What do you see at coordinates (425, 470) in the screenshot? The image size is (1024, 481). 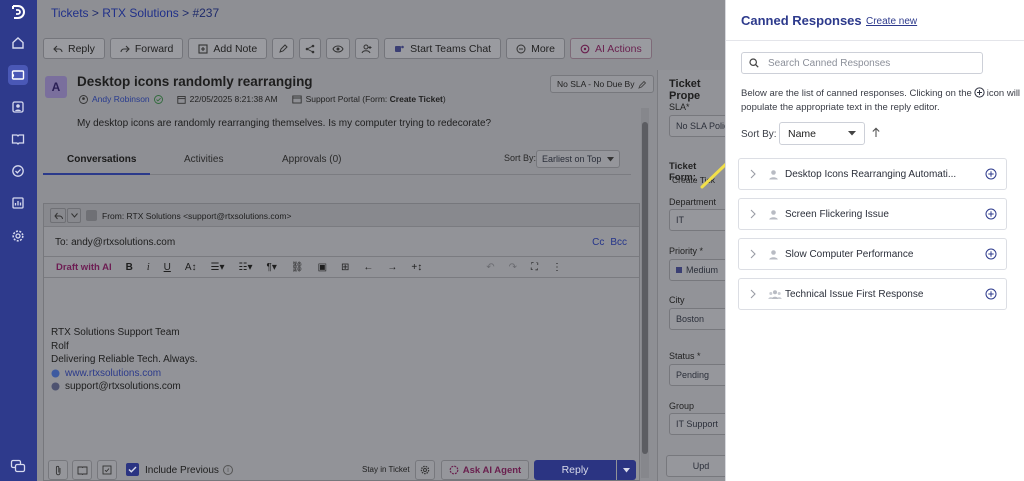 I see `stay-in-ticket-settings` at bounding box center [425, 470].